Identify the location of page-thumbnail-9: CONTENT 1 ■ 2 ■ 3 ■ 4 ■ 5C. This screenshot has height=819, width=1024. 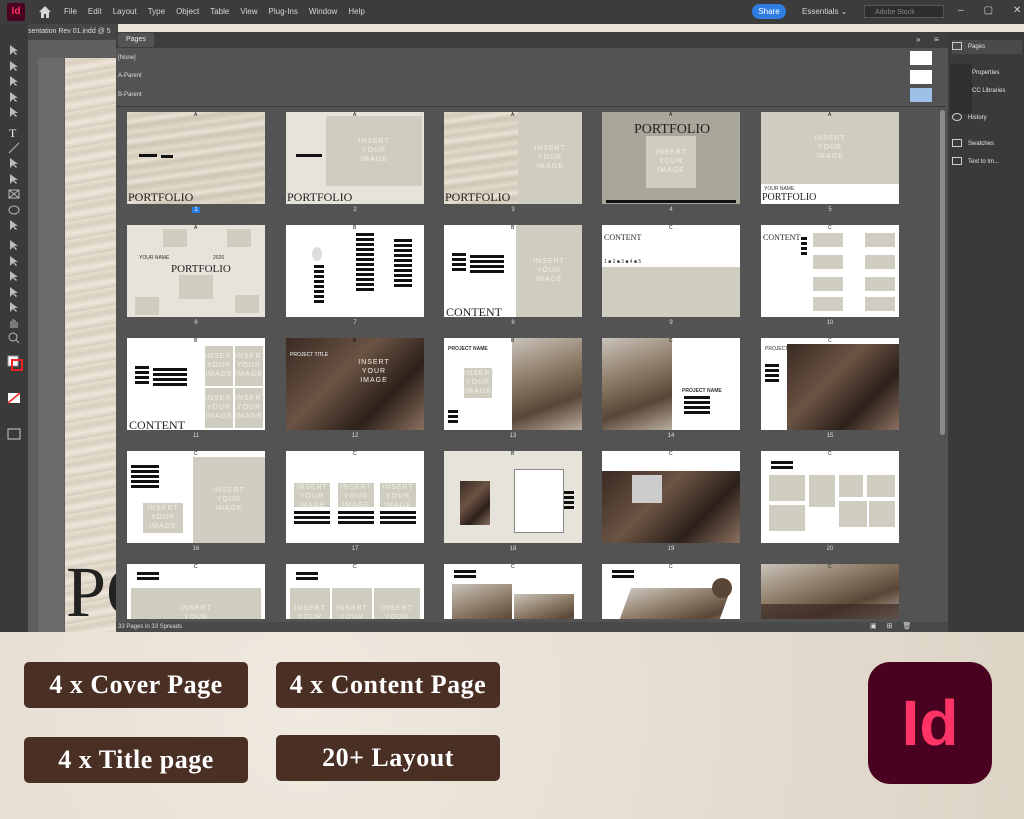
(671, 271).